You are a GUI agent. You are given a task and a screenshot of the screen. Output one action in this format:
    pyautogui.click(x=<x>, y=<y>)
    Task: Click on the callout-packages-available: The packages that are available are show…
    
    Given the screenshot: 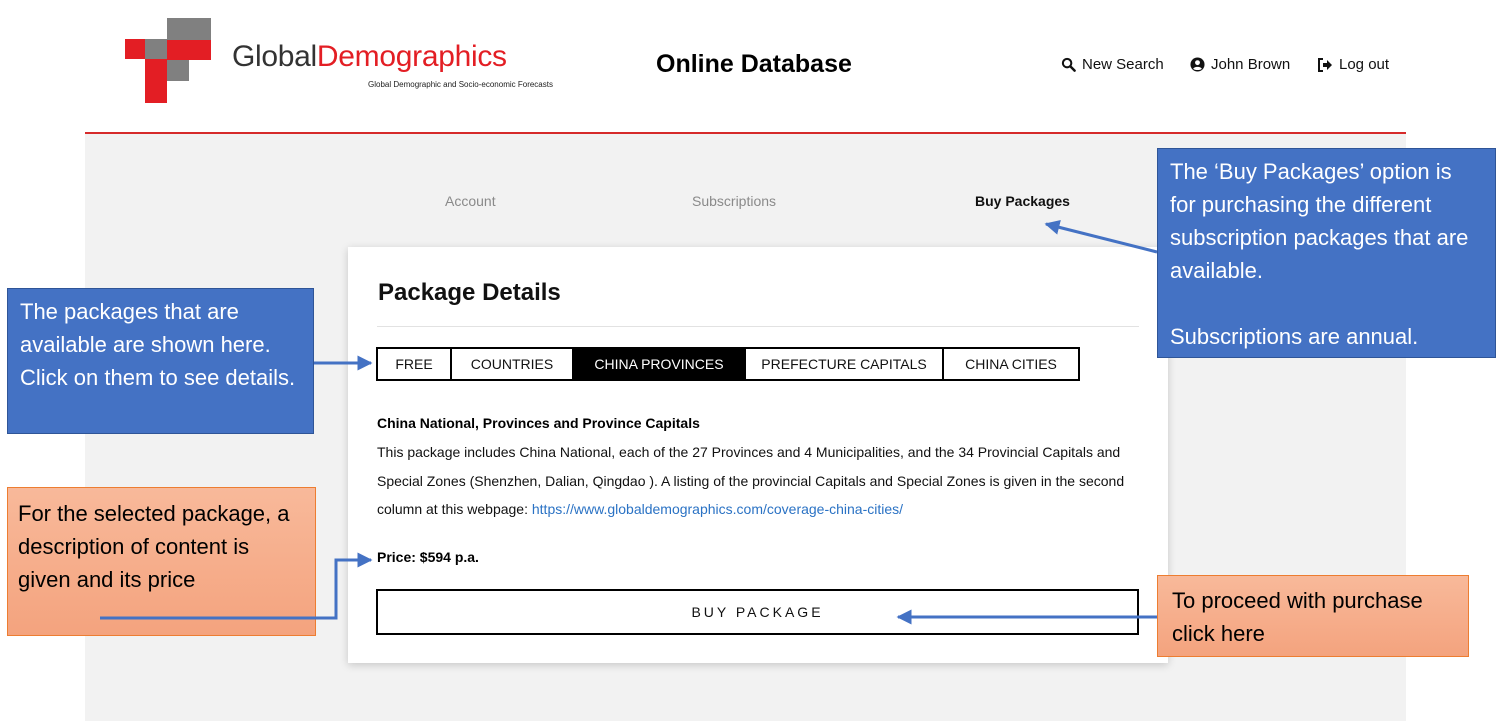 What is the action you would take?
    pyautogui.click(x=160, y=361)
    